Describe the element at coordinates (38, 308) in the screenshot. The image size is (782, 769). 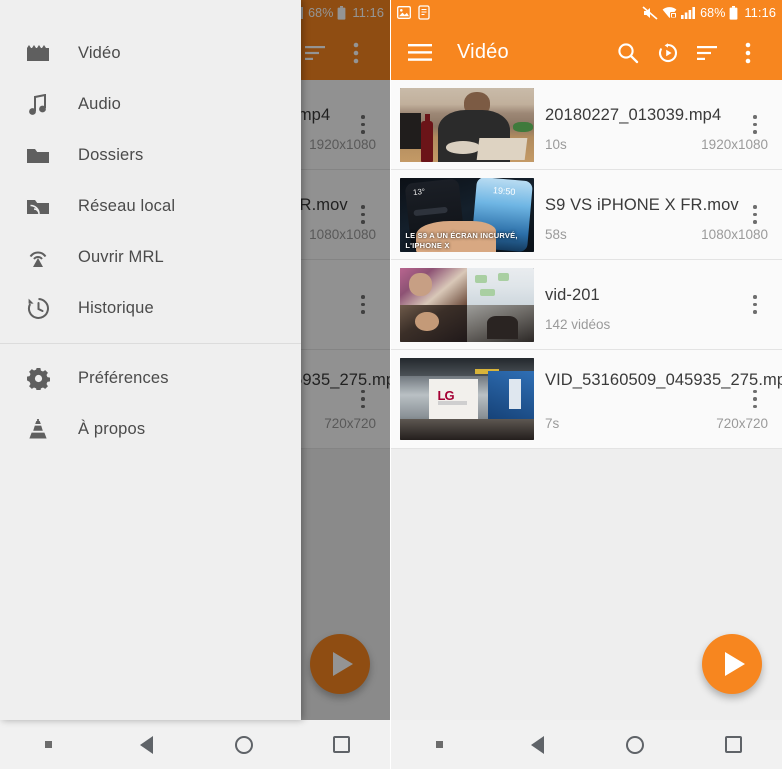
I see `history-clock-icon` at that location.